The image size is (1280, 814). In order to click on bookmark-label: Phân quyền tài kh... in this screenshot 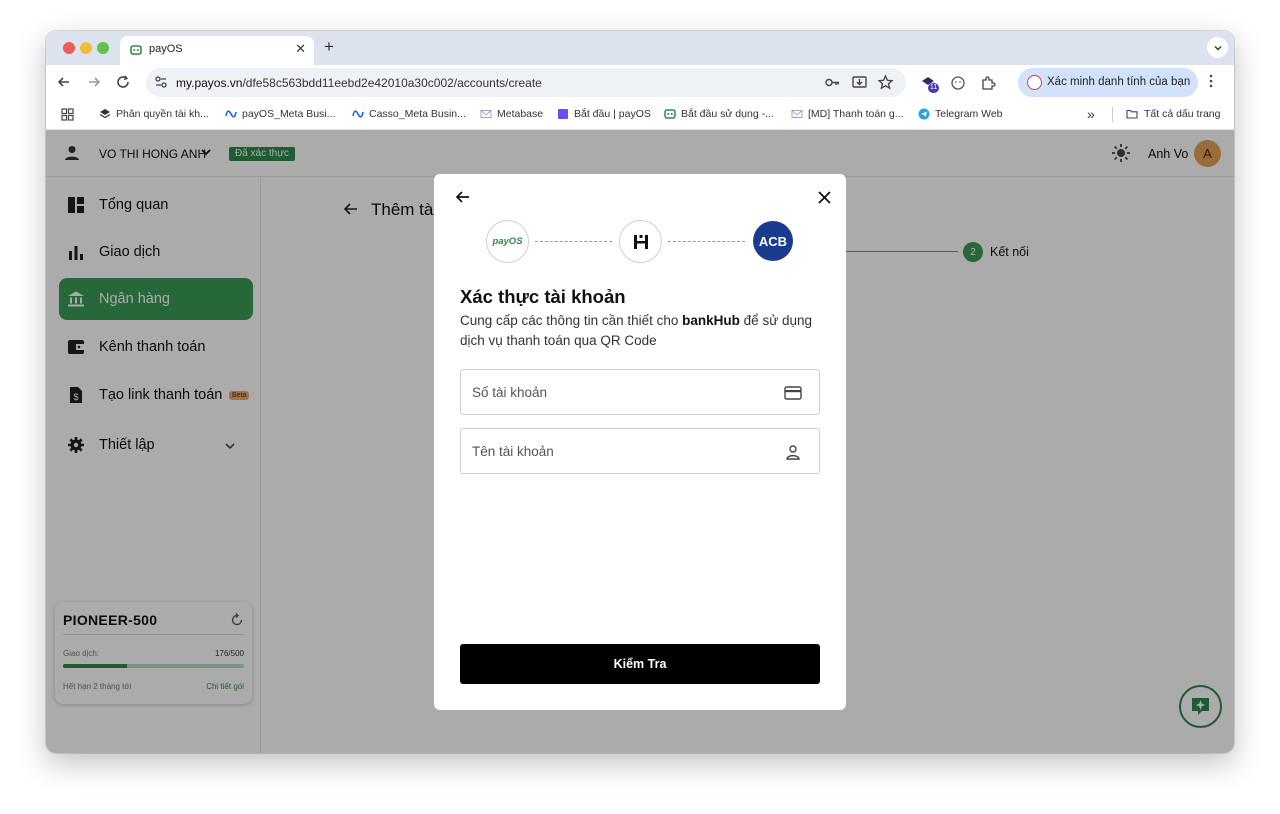, I will do `click(162, 114)`.